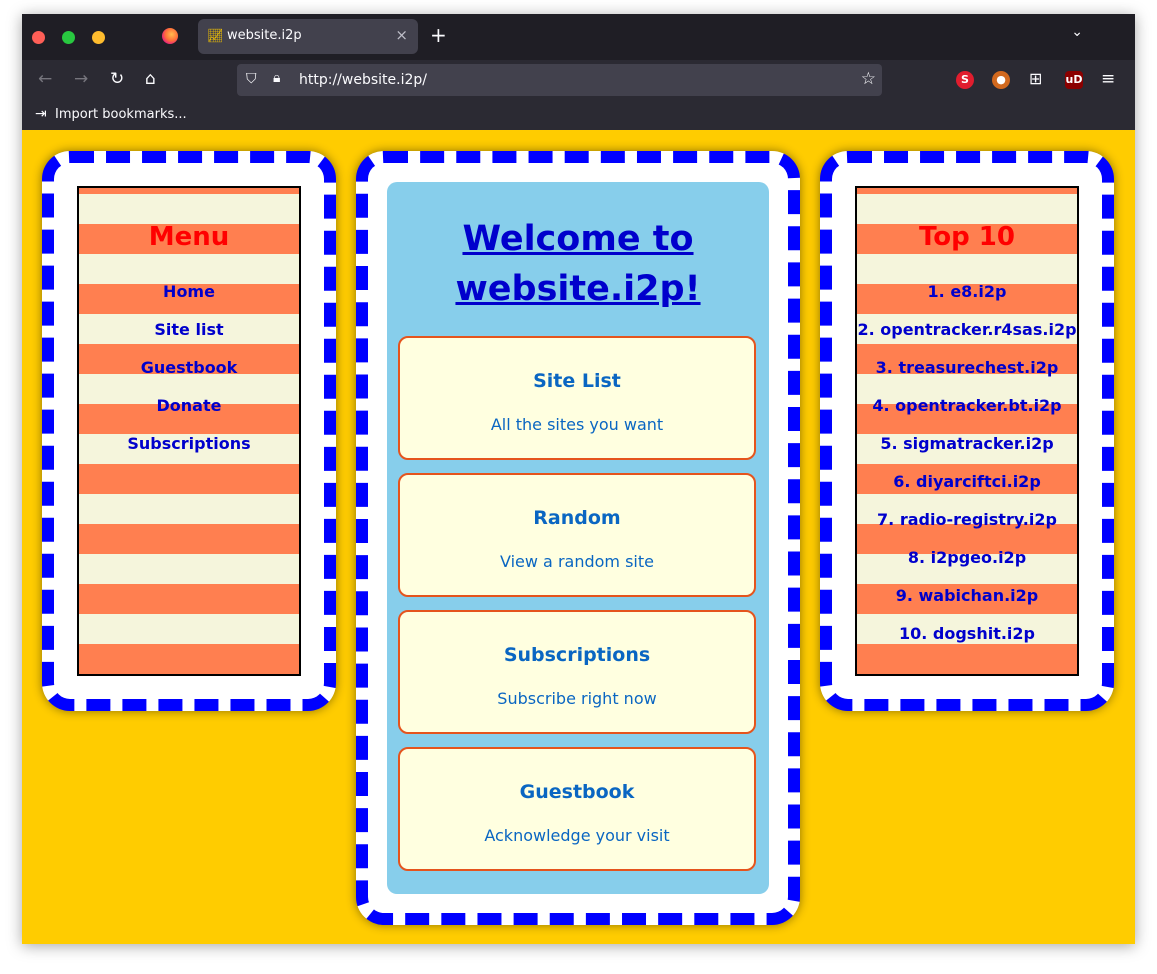 This screenshot has height=974, width=1157. What do you see at coordinates (966, 405) in the screenshot?
I see `top10-link: 4. opentracker.bt.i2p` at bounding box center [966, 405].